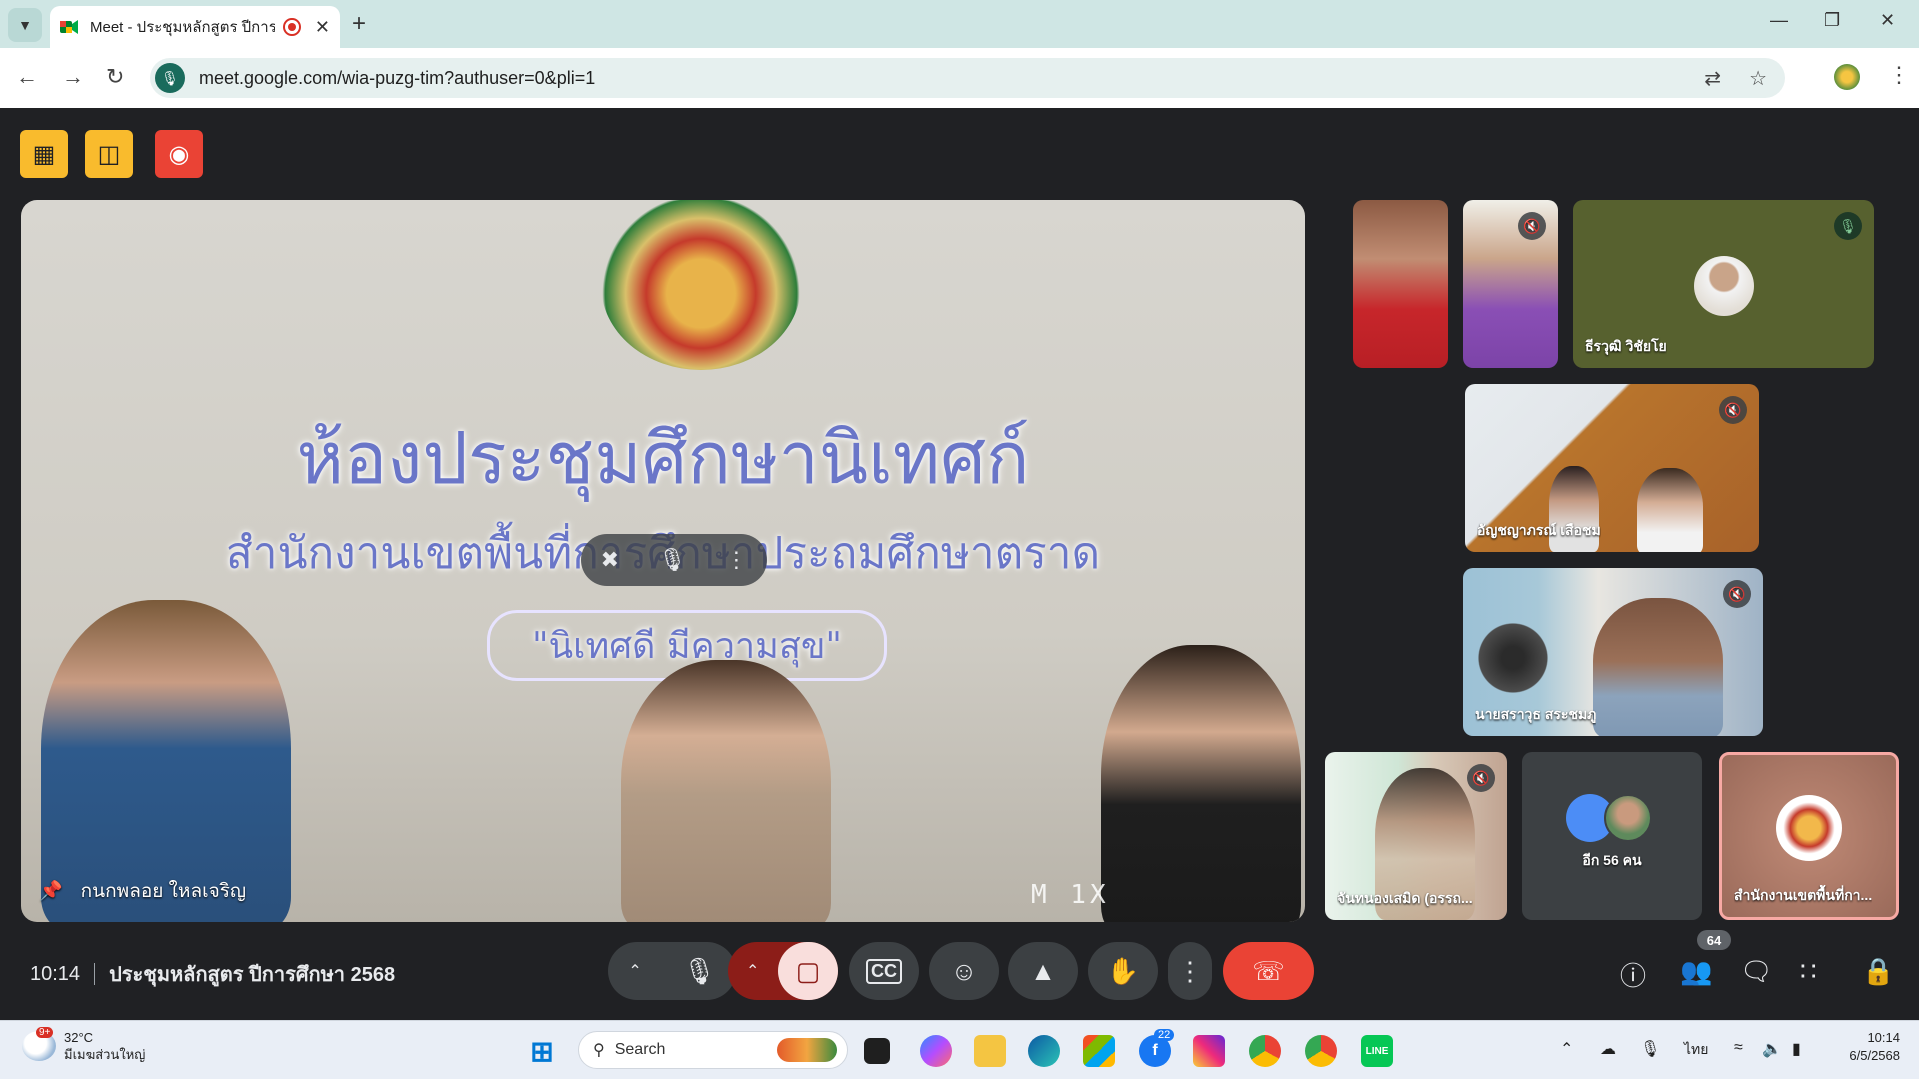 The width and height of the screenshot is (1919, 1079). I want to click on participant-tile: 🔇, so click(1510, 284).